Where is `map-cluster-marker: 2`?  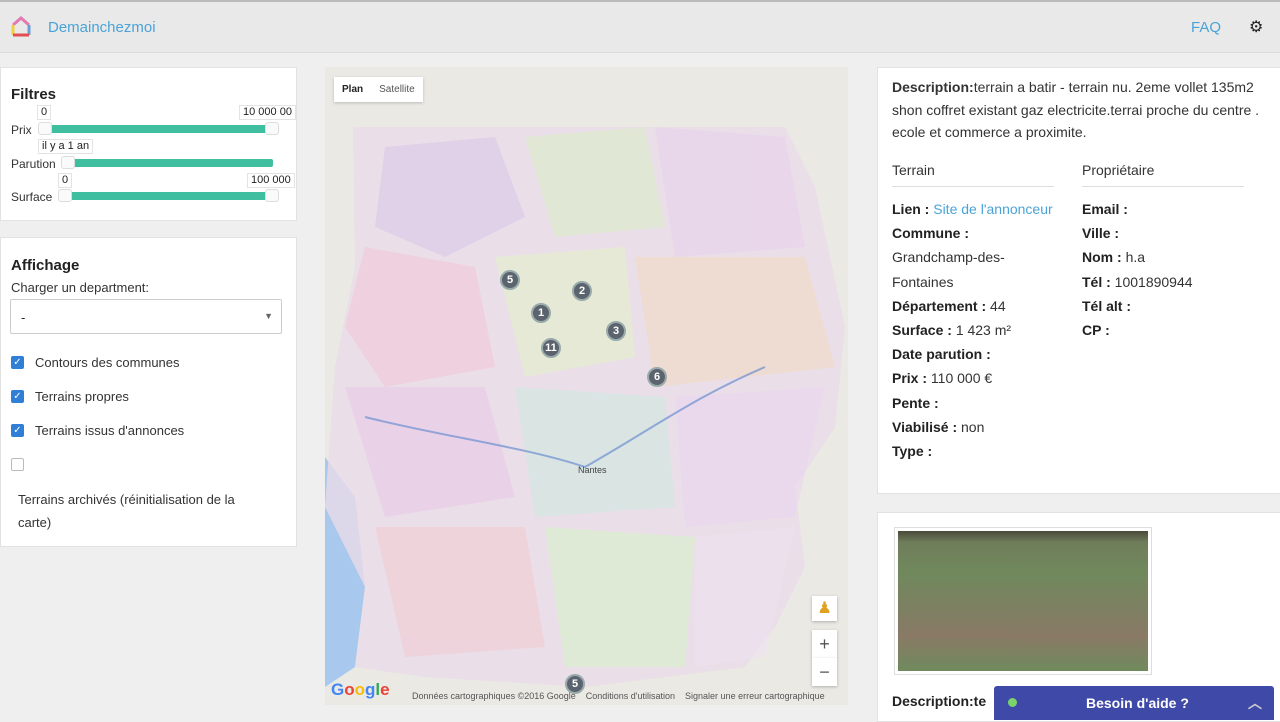
map-cluster-marker: 2 is located at coordinates (582, 291).